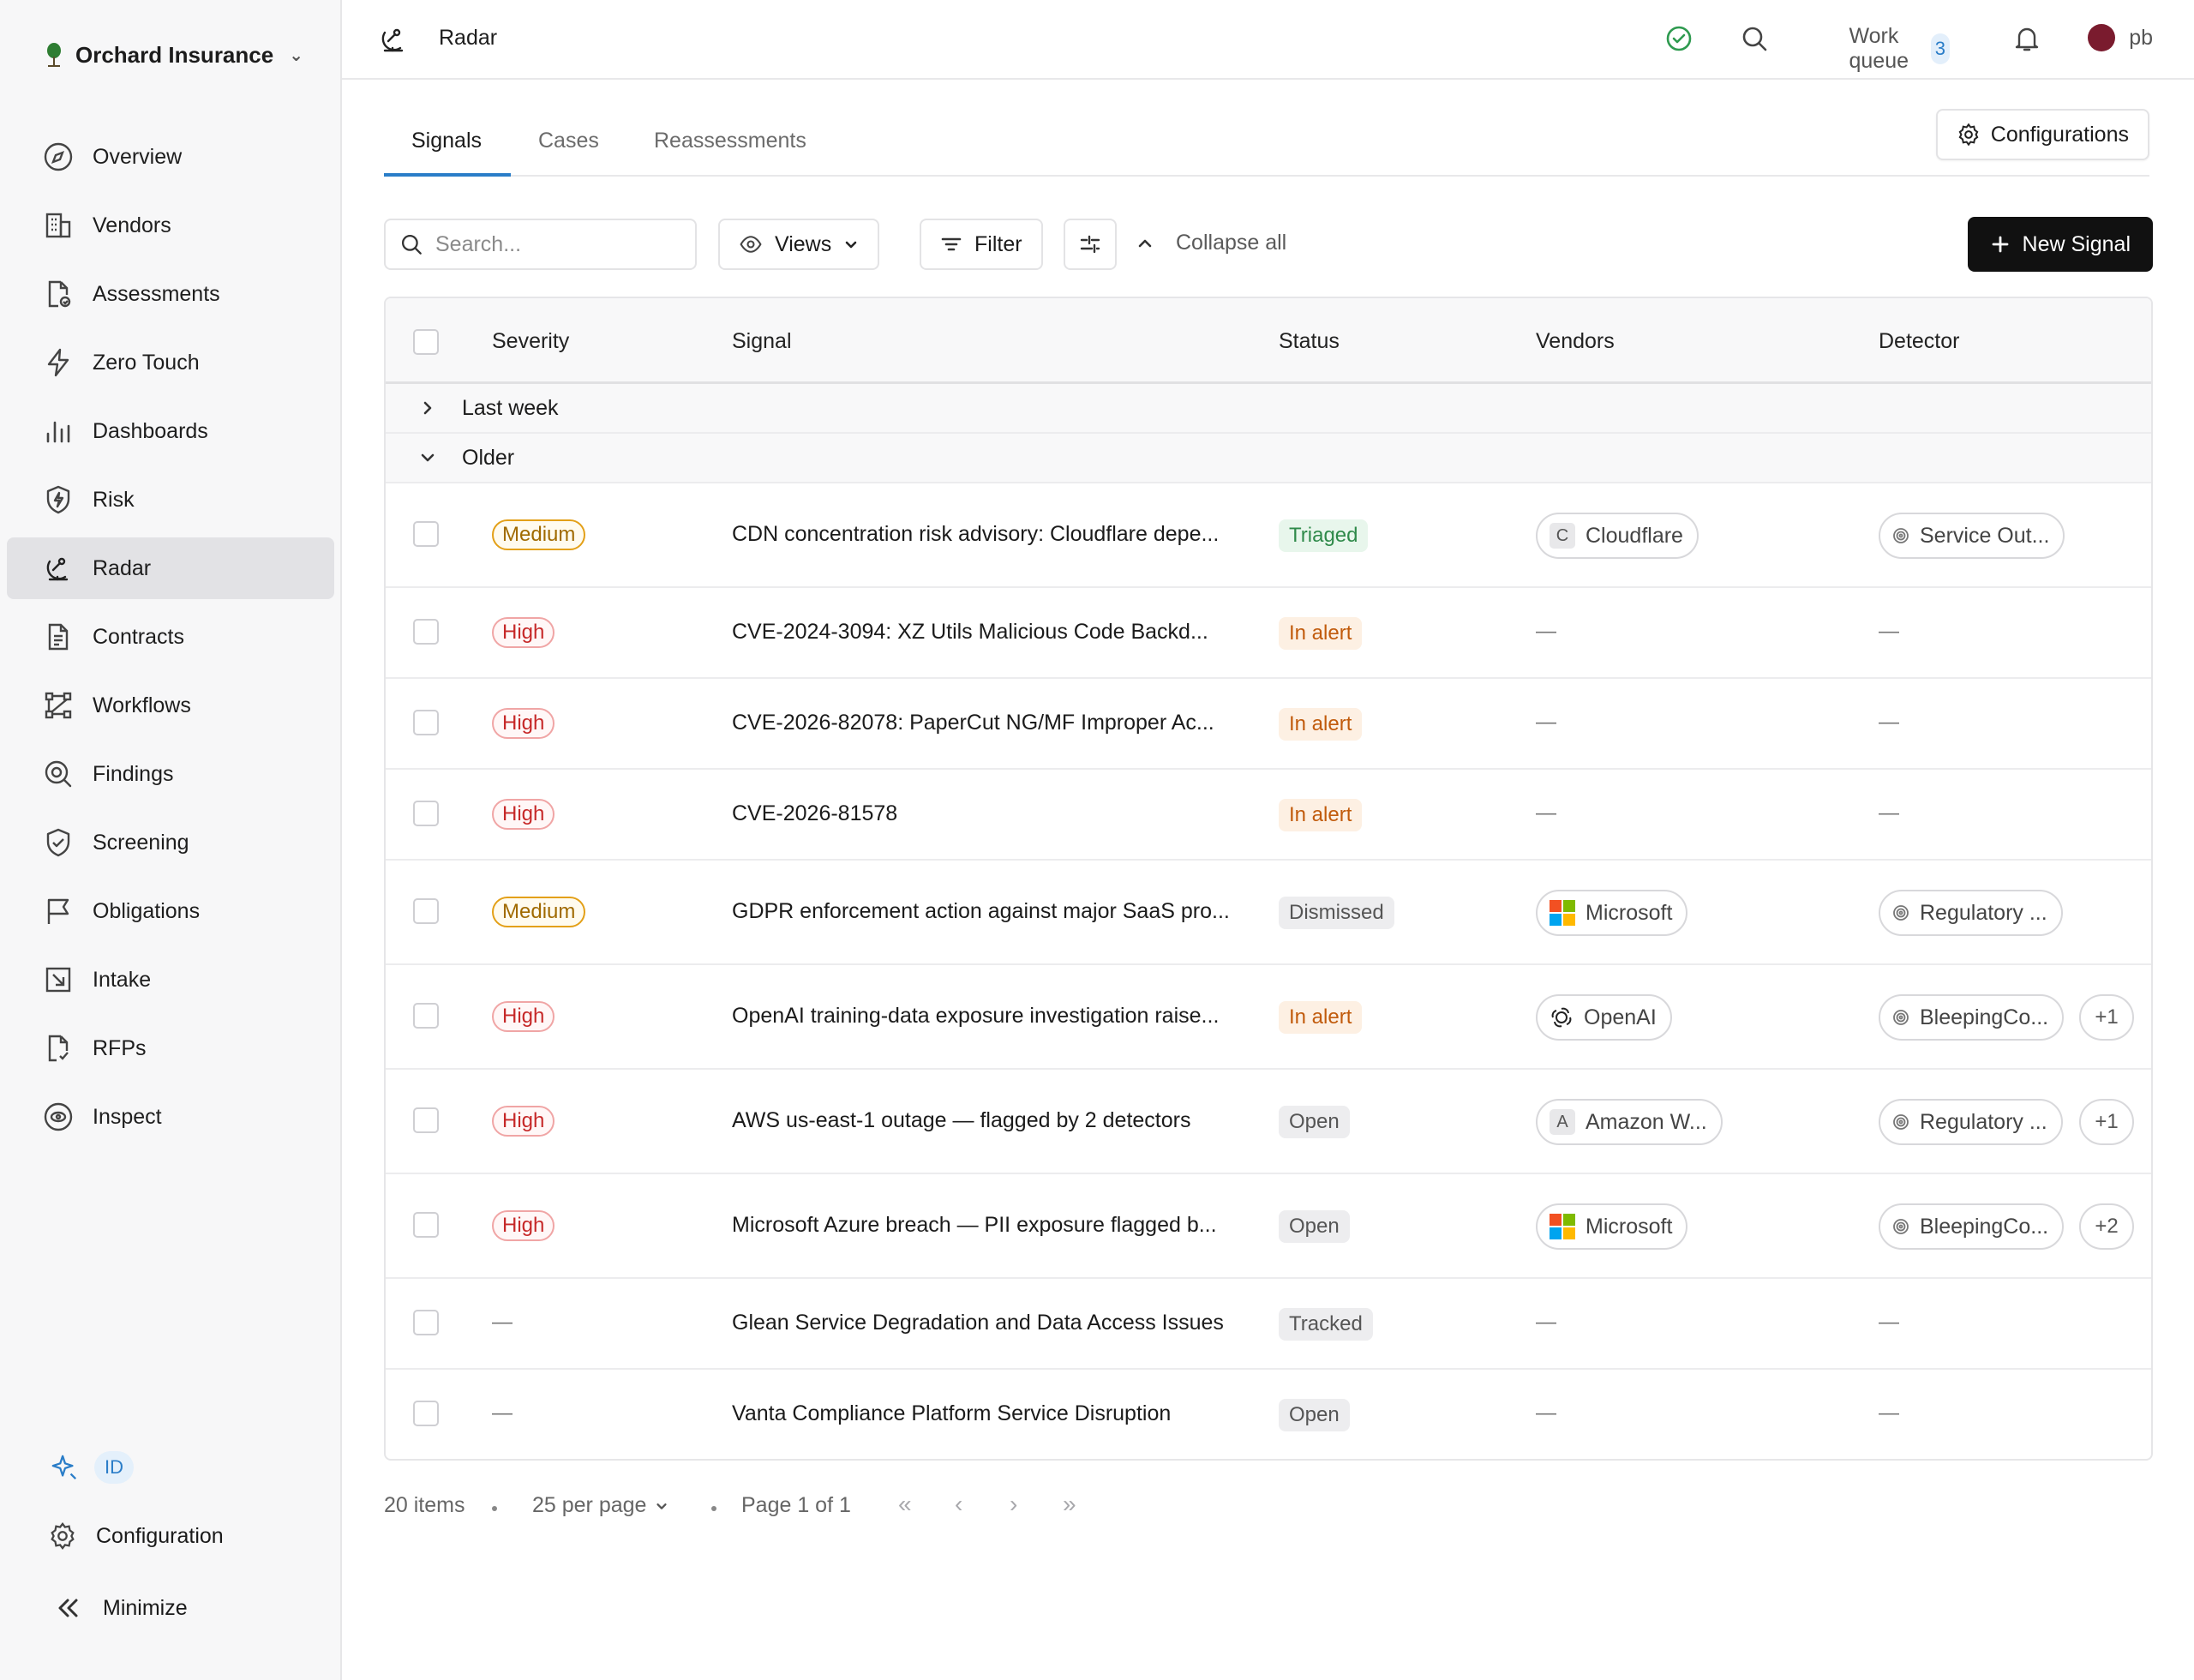  What do you see at coordinates (799, 244) in the screenshot?
I see `views-button: Views` at bounding box center [799, 244].